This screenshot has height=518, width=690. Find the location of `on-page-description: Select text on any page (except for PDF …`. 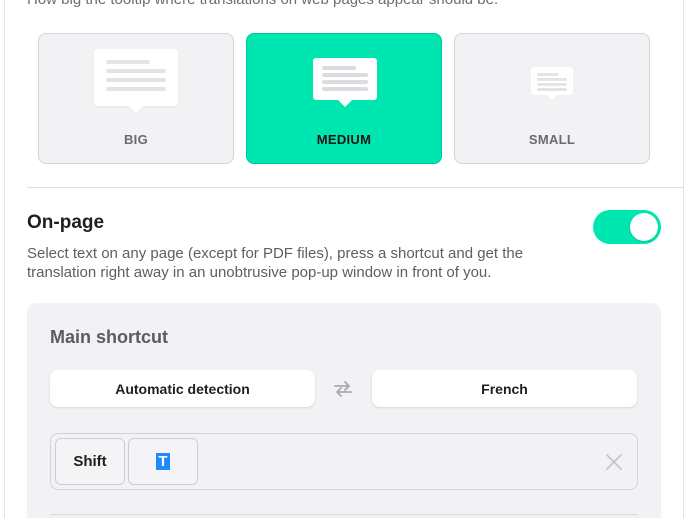

on-page-description: Select text on any page (except for PDF … is located at coordinates (275, 263).